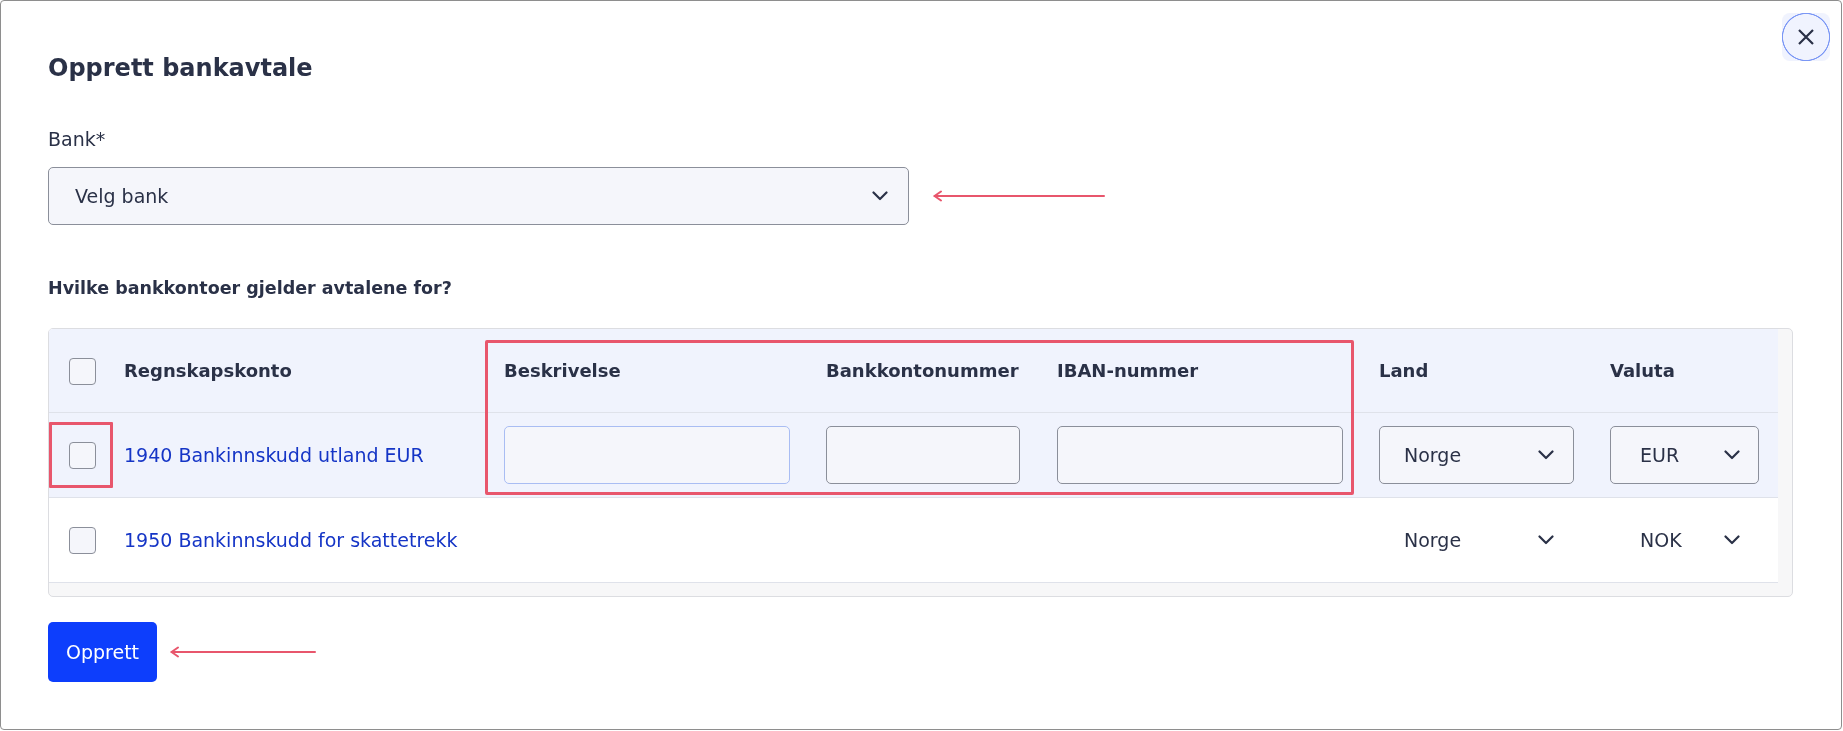 The height and width of the screenshot is (731, 1843). Describe the element at coordinates (1404, 370) in the screenshot. I see `column-header: Land` at that location.